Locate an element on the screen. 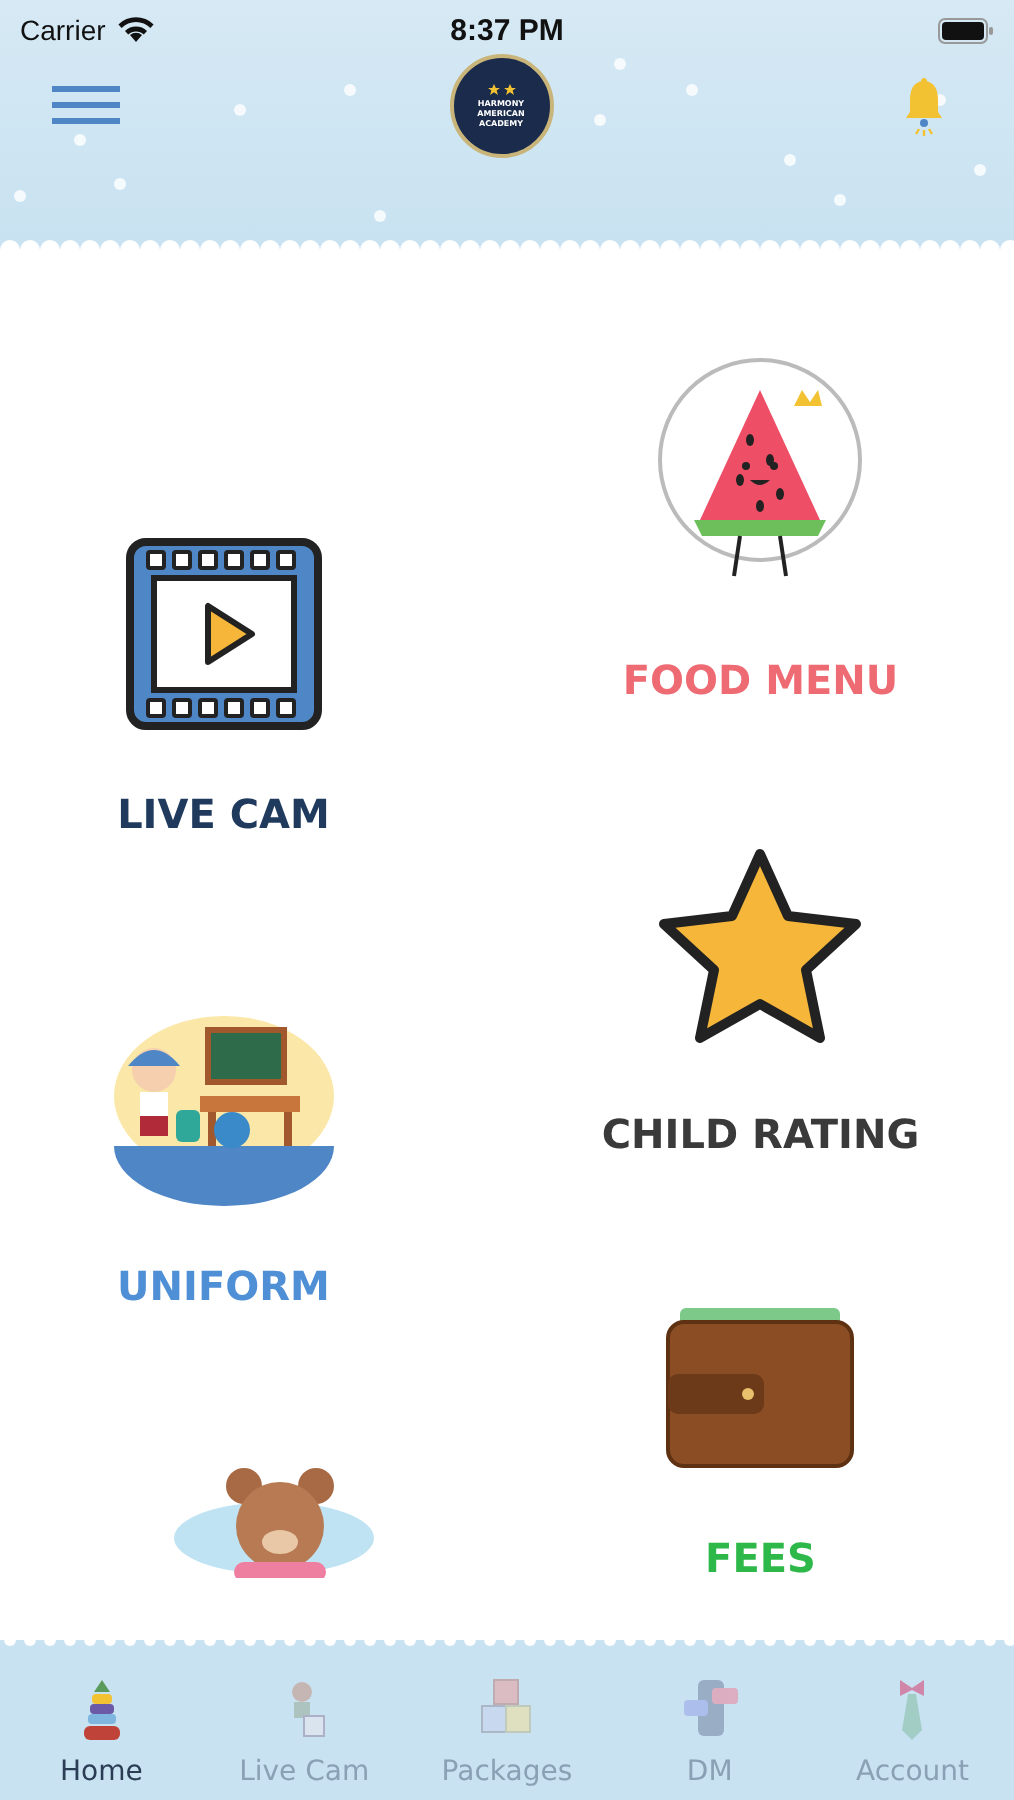 The width and height of the screenshot is (1014, 1800). tab: Account is located at coordinates (912, 1732).